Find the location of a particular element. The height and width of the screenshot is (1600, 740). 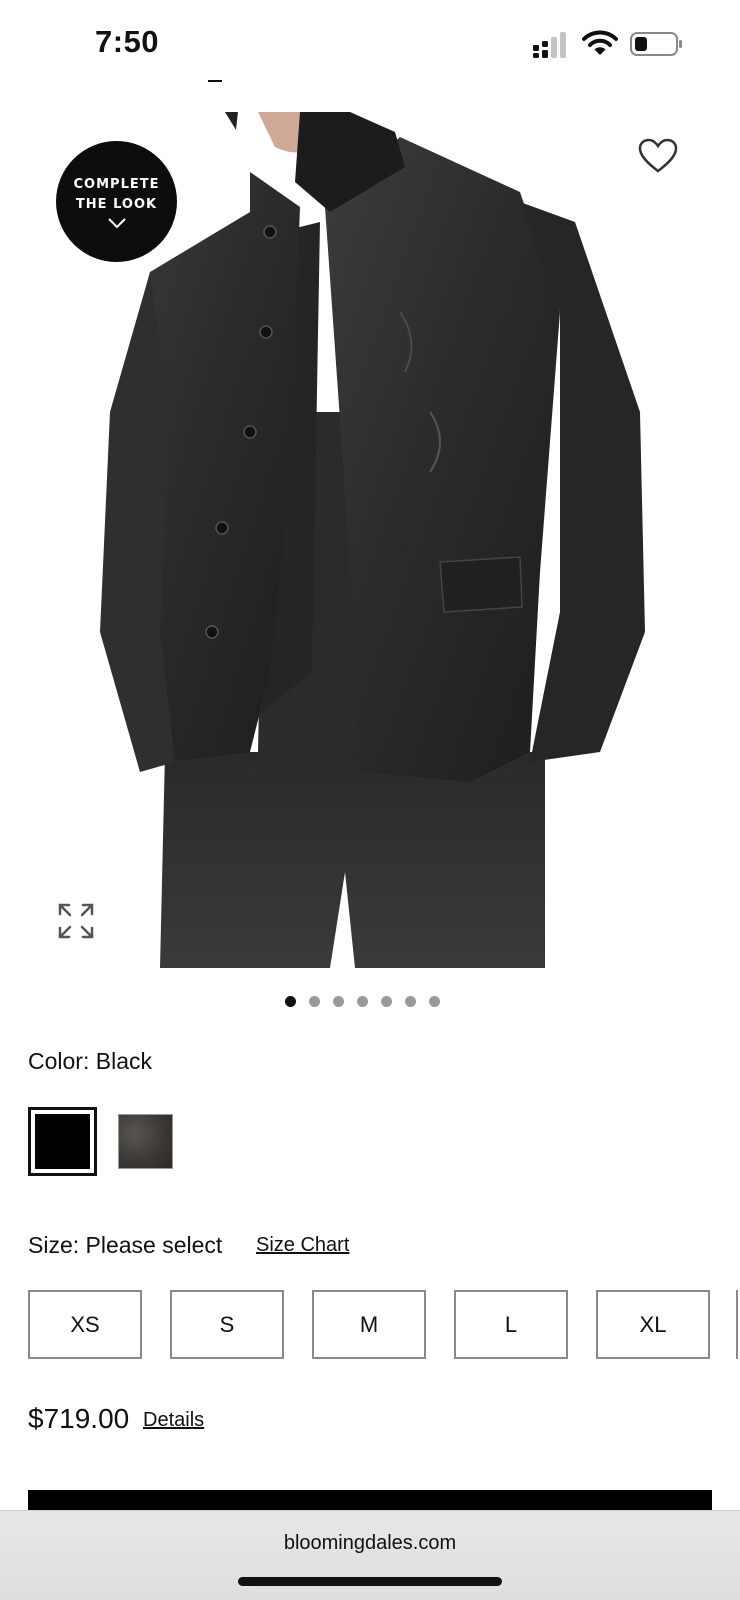

color-swatch-black is located at coordinates (62, 1141).